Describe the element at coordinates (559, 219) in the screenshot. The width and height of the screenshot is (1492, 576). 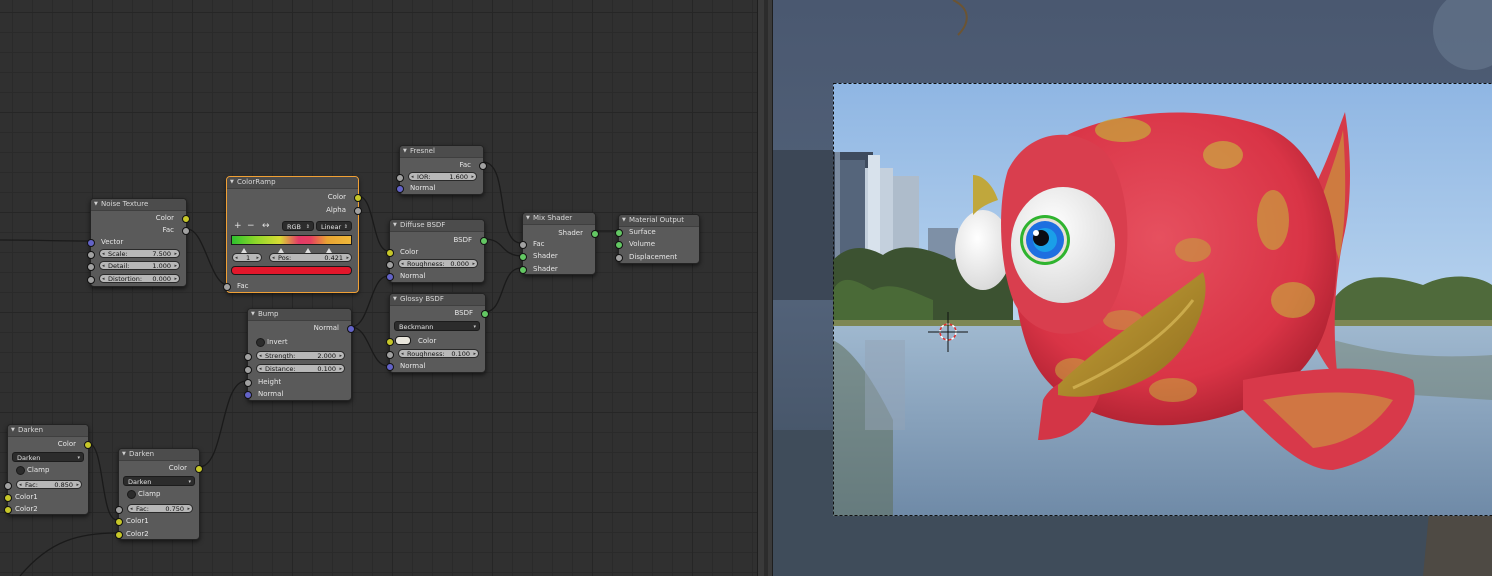
I see `node-header: ▼ Mix Shader` at that location.